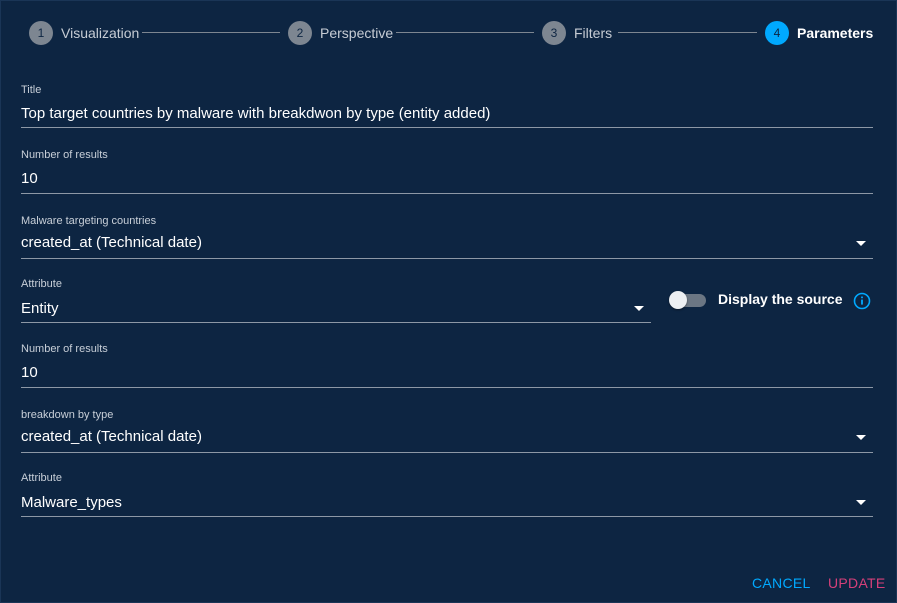 The width and height of the screenshot is (897, 603). I want to click on step-parameters: 4 Parameters, so click(819, 33).